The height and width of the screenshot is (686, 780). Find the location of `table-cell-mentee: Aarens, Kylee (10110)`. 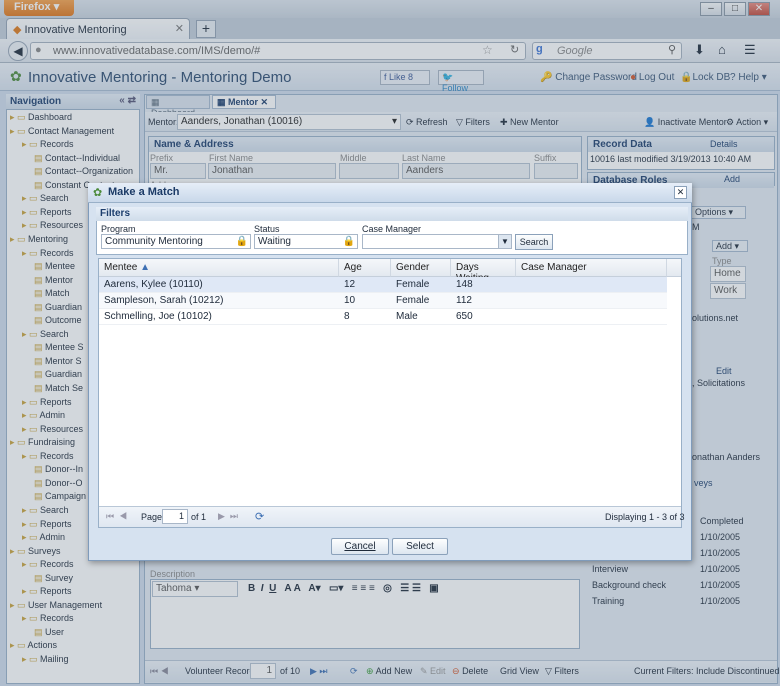

table-cell-mentee: Aarens, Kylee (10110) is located at coordinates (153, 284).